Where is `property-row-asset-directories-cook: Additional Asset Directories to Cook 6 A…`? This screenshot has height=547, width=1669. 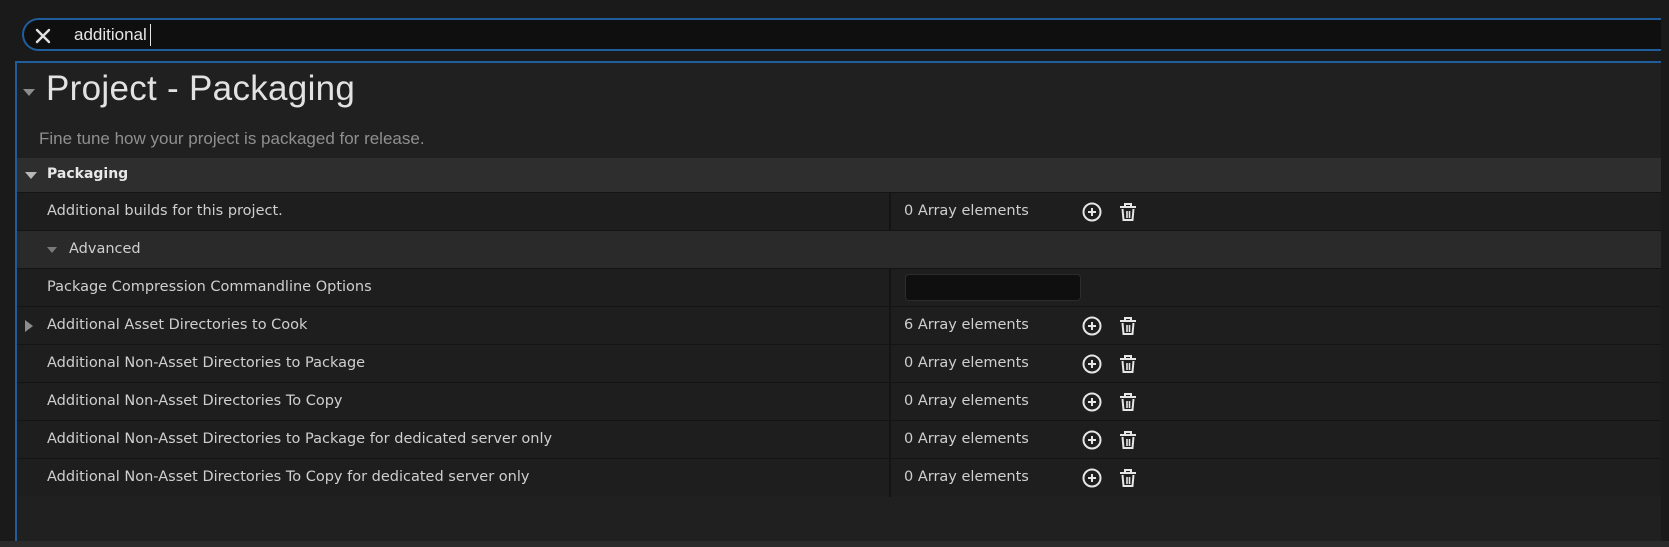 property-row-asset-directories-cook: Additional Asset Directories to Cook 6 A… is located at coordinates (843, 325).